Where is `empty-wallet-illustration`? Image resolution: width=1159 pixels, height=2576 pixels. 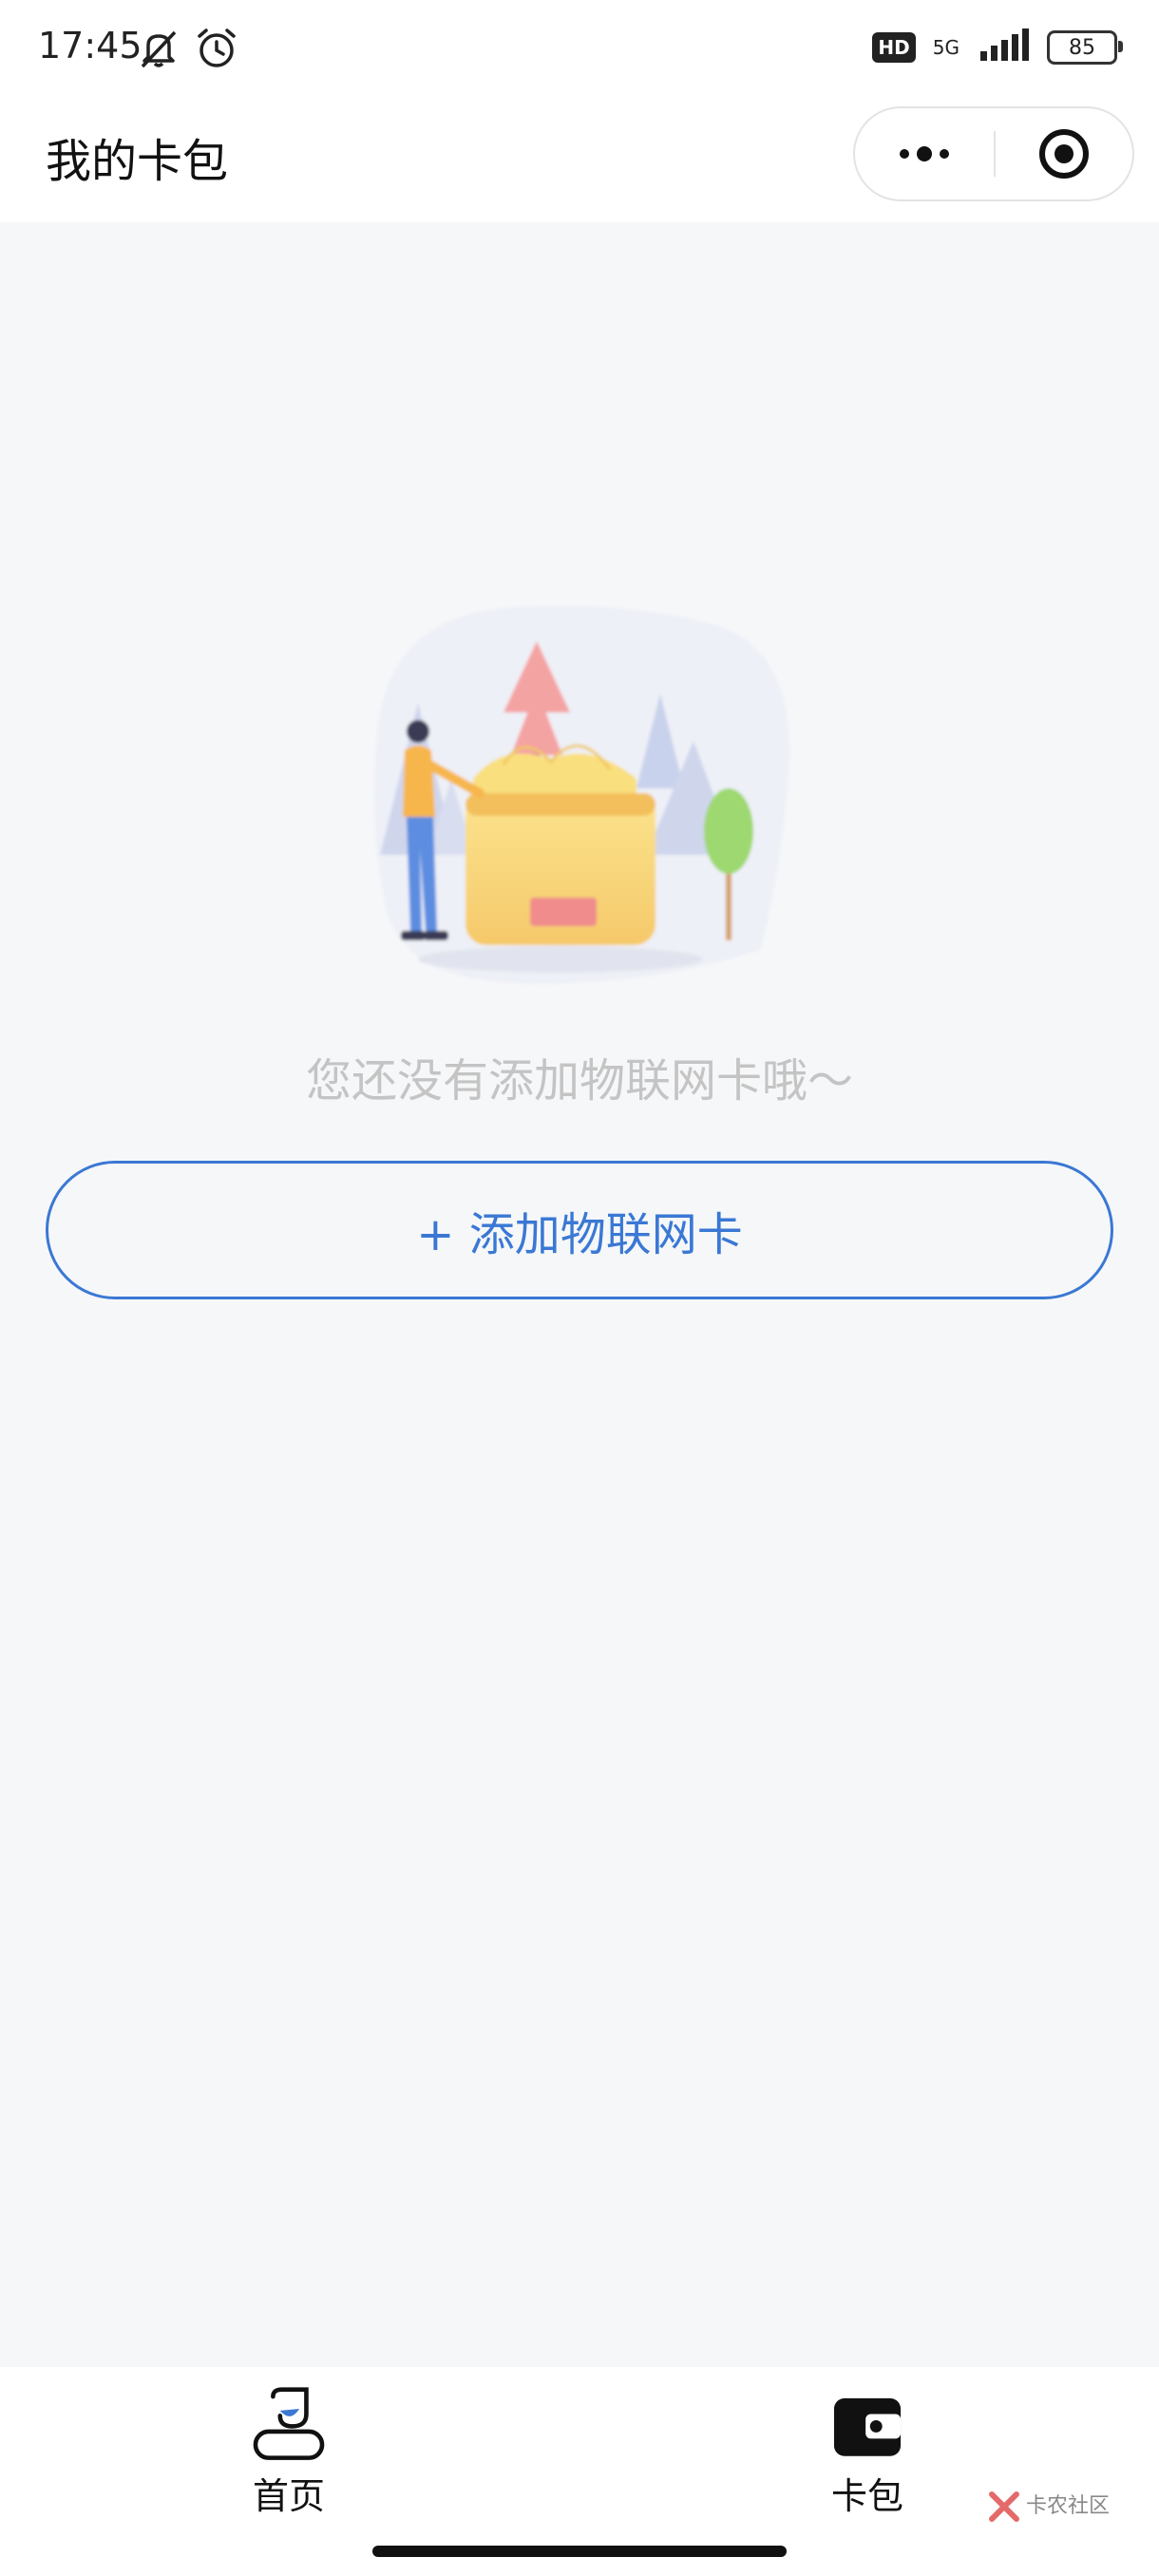
empty-wallet-illustration is located at coordinates (579, 802).